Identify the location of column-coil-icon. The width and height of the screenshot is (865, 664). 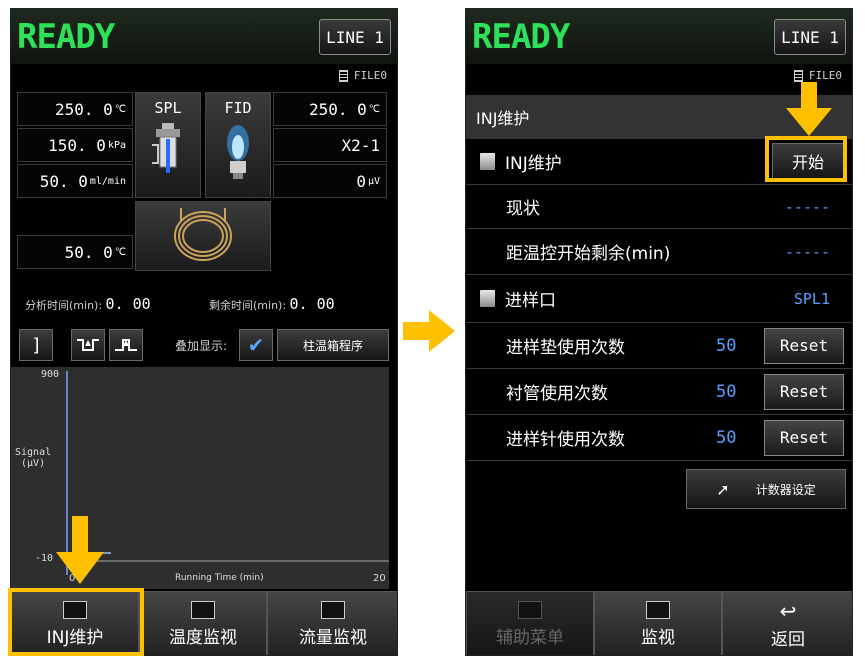
(203, 234).